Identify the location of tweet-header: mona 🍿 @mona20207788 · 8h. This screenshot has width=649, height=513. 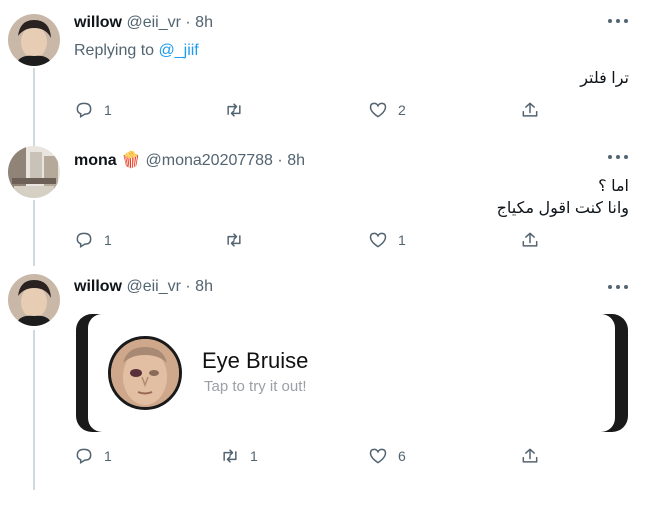
(189, 160).